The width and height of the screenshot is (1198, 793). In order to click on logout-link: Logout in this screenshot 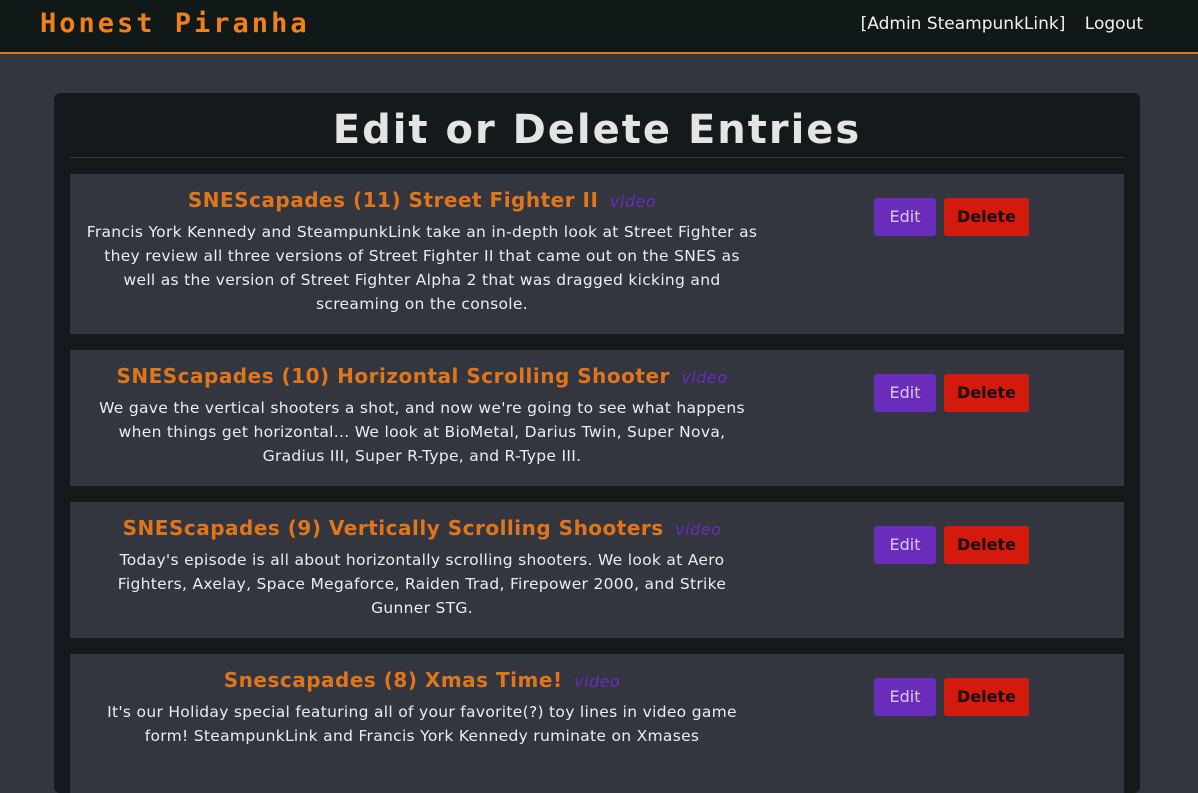, I will do `click(1114, 24)`.